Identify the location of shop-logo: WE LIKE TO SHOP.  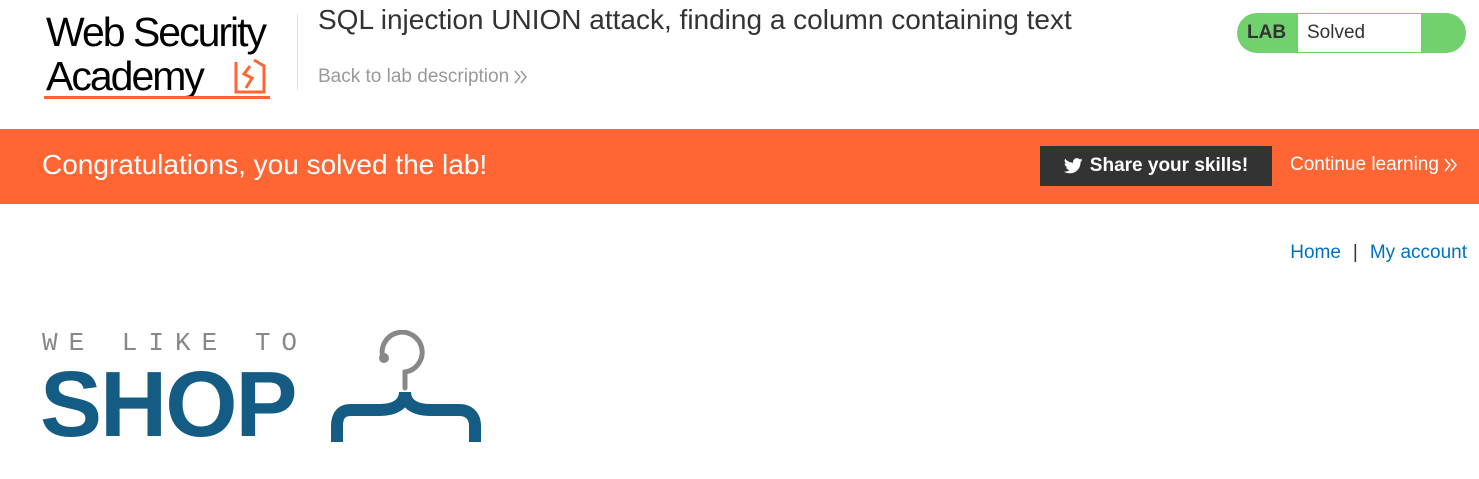
(261, 392).